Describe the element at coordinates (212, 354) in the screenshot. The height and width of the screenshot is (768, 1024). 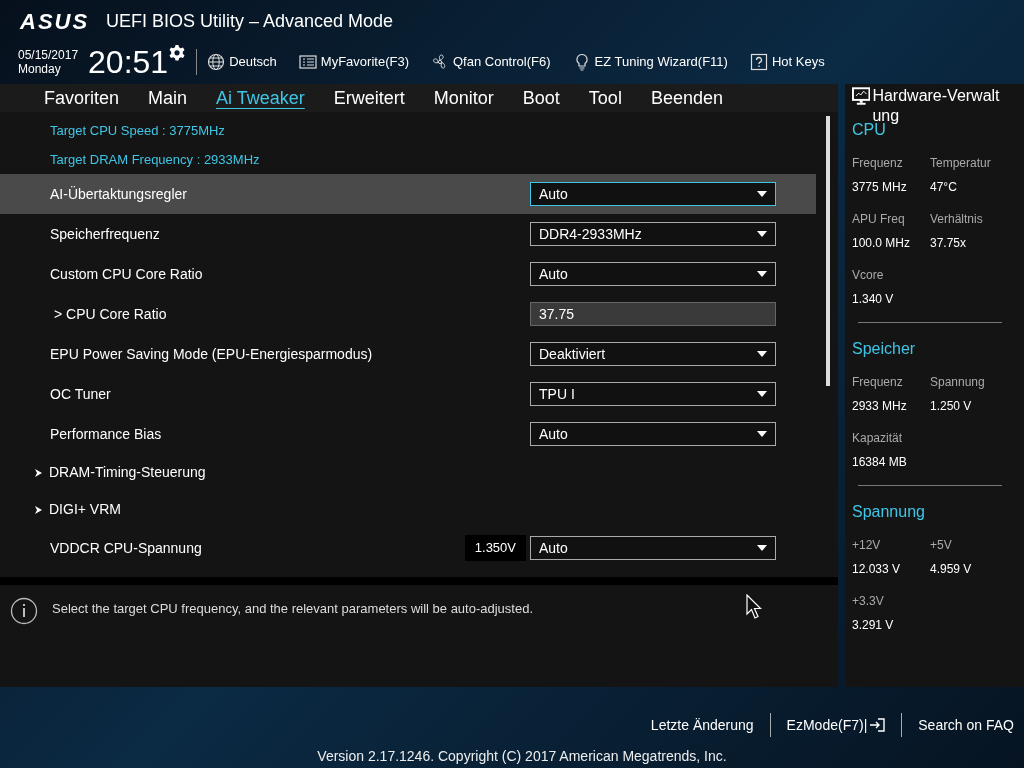
I see `setting-label: EPU Power Saving Mode (EPU-Energiesparmodus)` at that location.